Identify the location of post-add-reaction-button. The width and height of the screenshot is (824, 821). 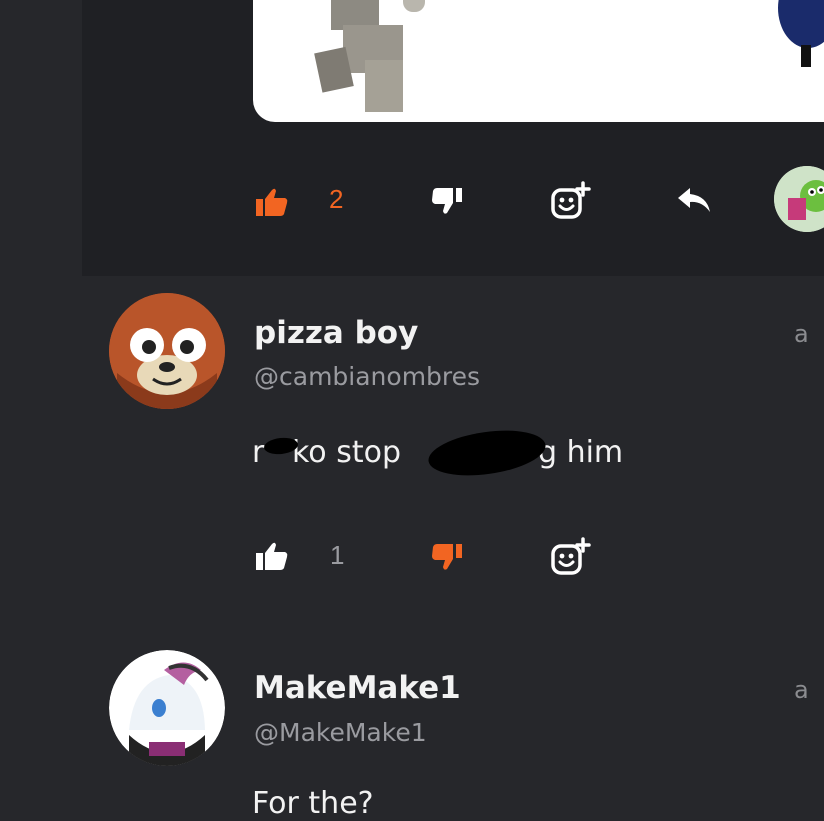
(570, 201).